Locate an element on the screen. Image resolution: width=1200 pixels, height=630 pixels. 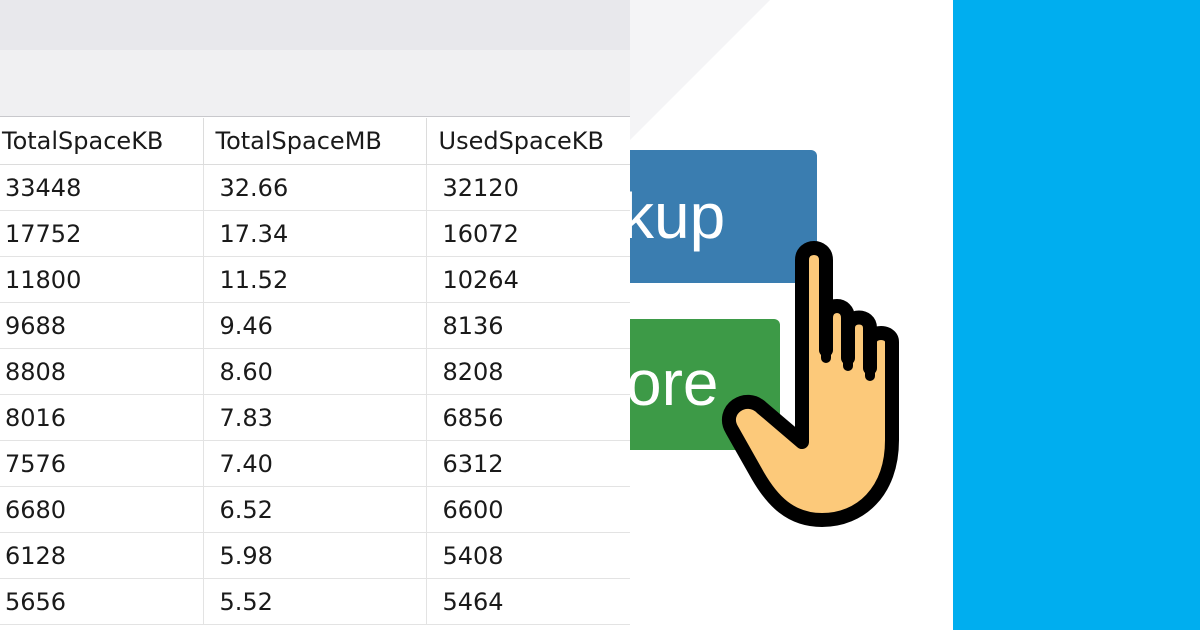
column-header-usedspacekb: UsedSpaceKB is located at coordinates (528, 141).